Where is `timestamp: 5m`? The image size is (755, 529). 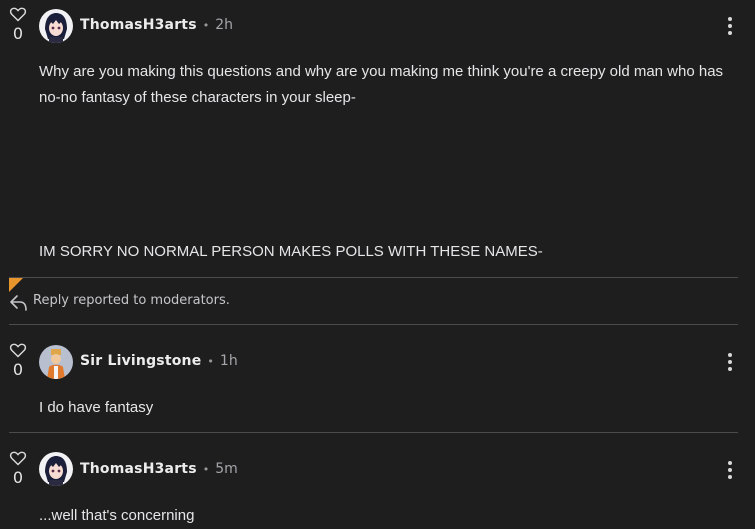 timestamp: 5m is located at coordinates (226, 469).